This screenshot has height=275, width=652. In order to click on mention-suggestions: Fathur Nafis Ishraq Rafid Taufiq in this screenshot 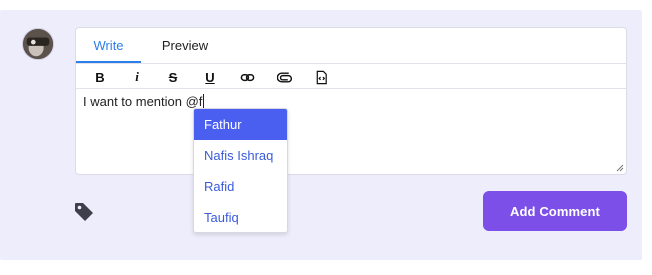, I will do `click(240, 170)`.